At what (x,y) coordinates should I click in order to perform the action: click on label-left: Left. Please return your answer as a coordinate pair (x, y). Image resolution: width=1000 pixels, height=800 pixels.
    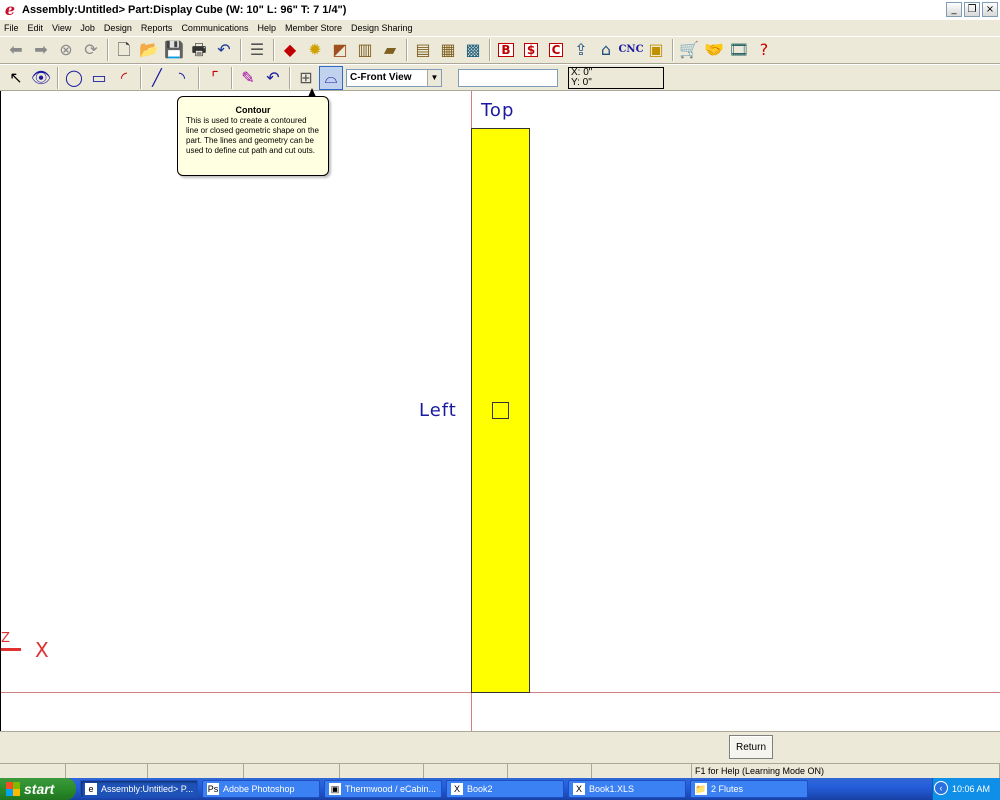
    Looking at the image, I should click on (438, 410).